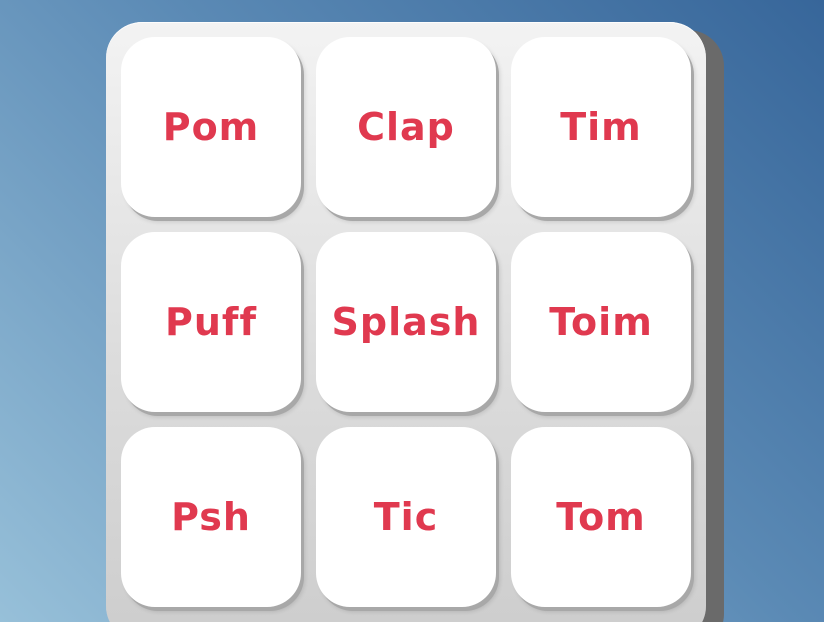 This screenshot has height=622, width=824. I want to click on pad-label: Psh, so click(211, 517).